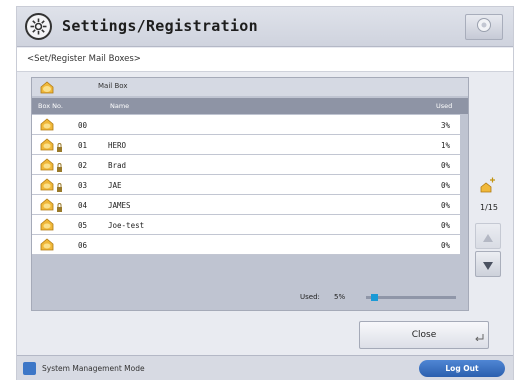 The width and height of the screenshot is (519, 383). What do you see at coordinates (246, 165) in the screenshot?
I see `mailbox-row: 02 Brad 0%` at bounding box center [246, 165].